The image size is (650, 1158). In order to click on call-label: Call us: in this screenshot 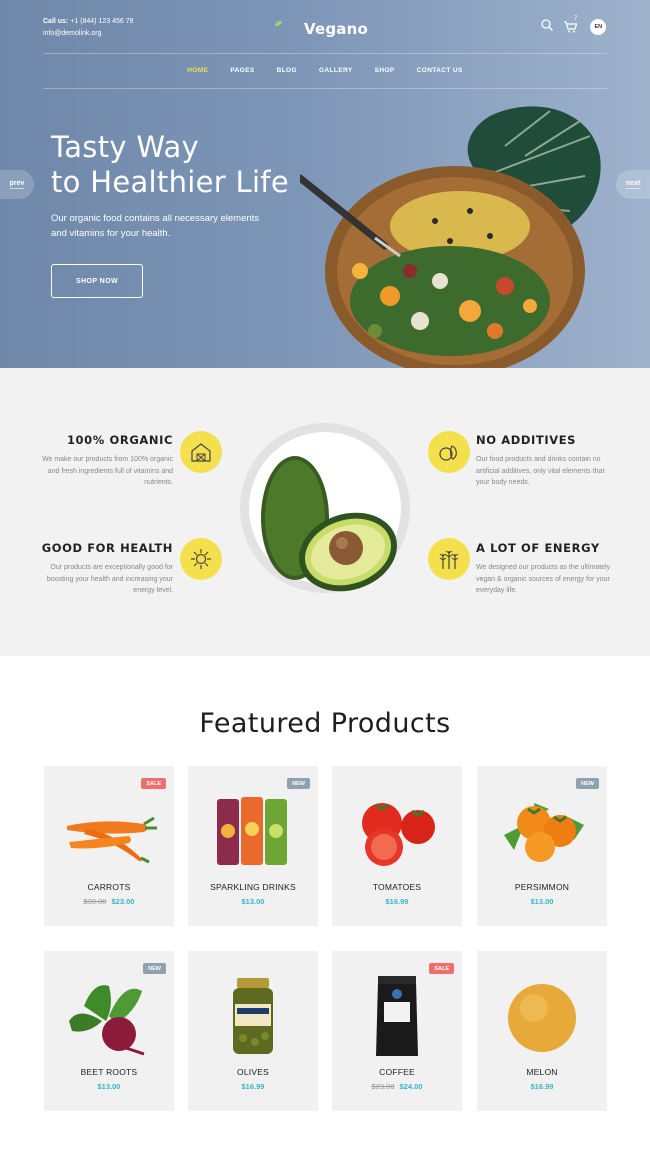, I will do `click(56, 21)`.